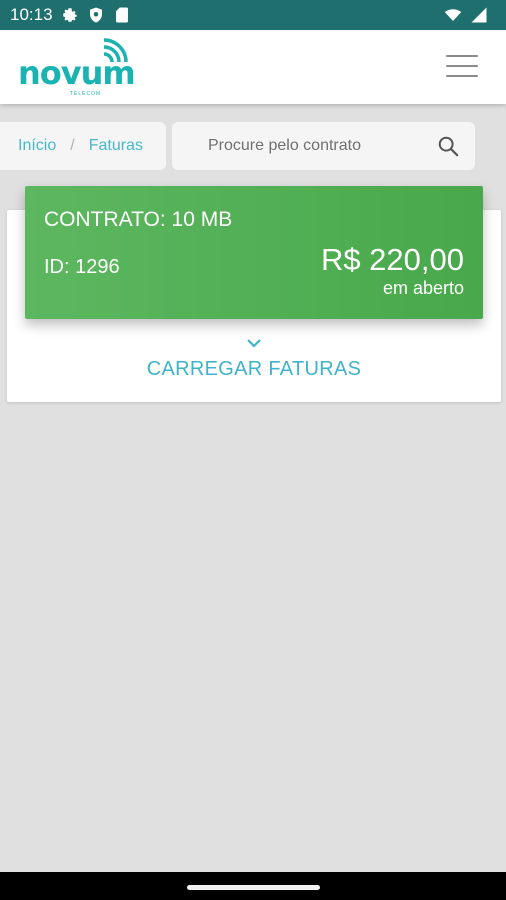  What do you see at coordinates (392, 259) in the screenshot?
I see `contract-amount: R$ 220,00` at bounding box center [392, 259].